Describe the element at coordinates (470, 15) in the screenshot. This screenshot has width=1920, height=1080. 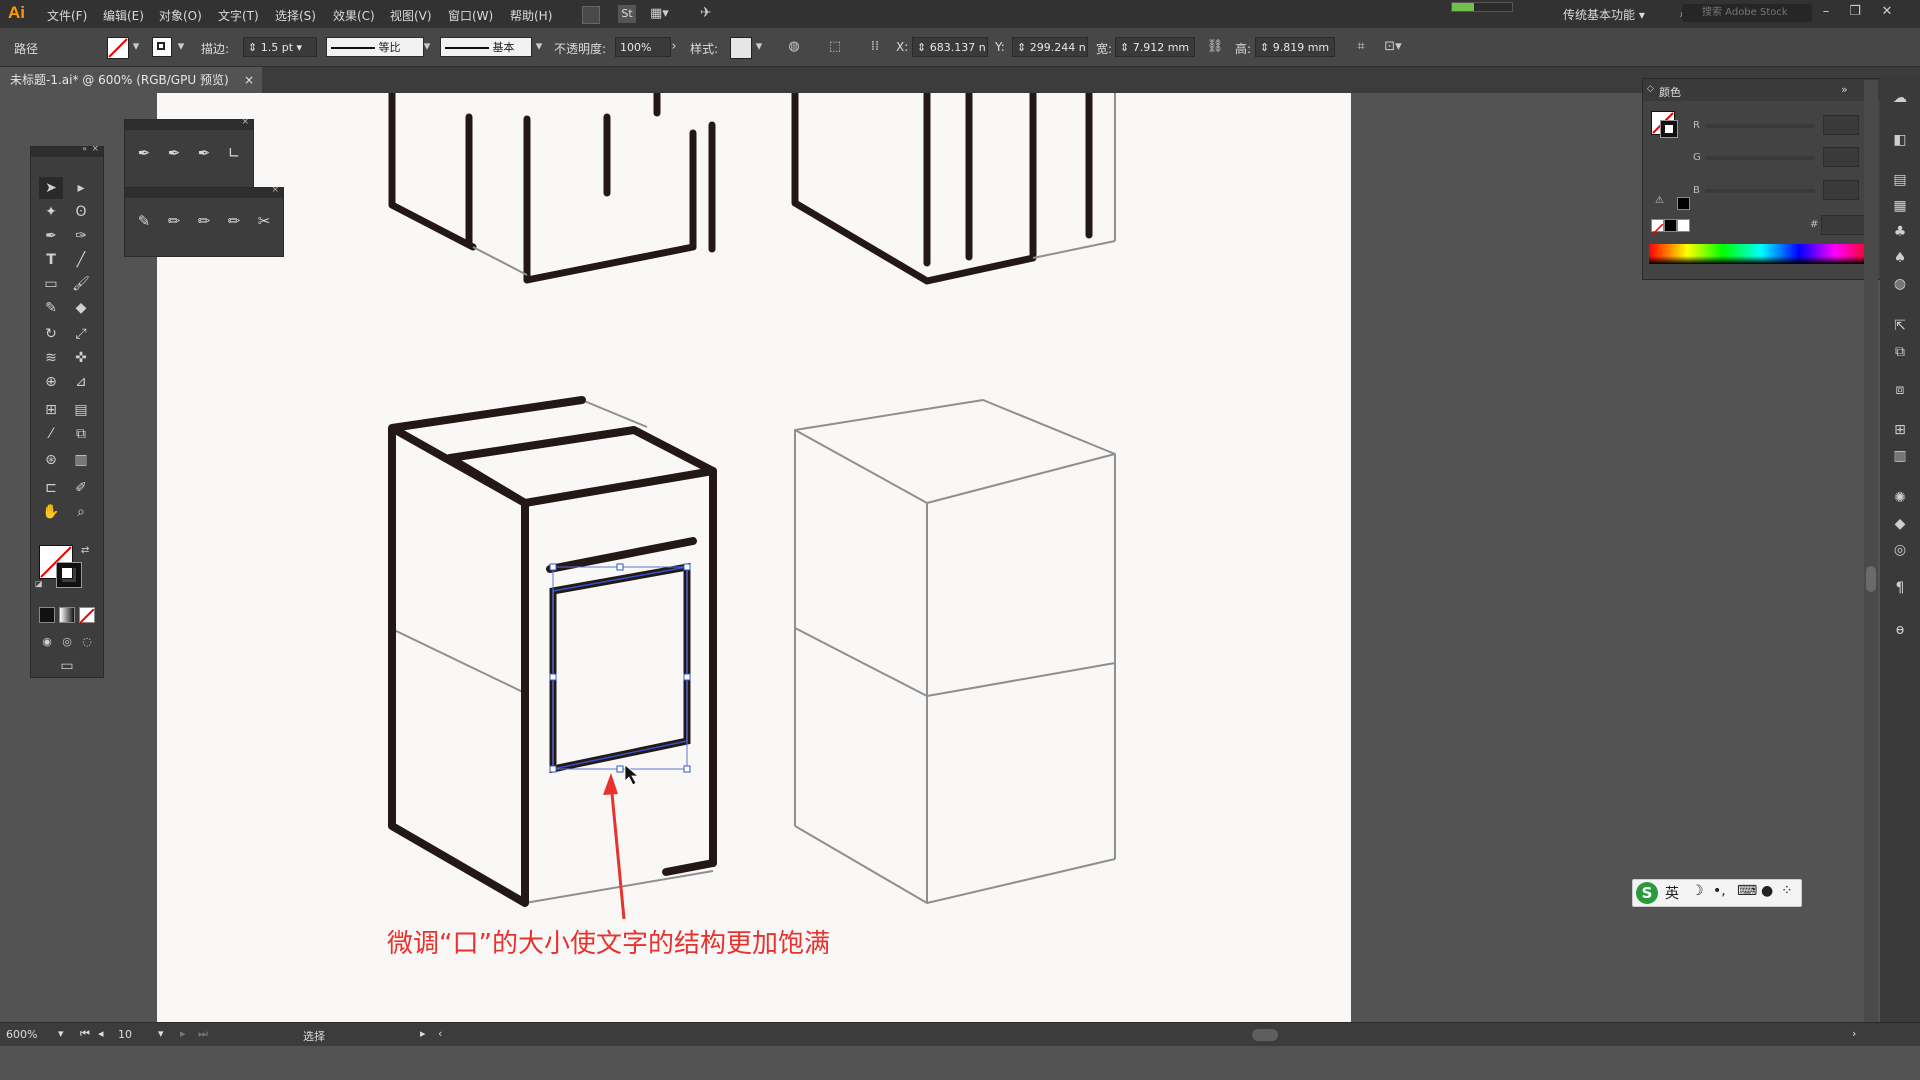
I see `menu-window: 窗口(W)` at that location.